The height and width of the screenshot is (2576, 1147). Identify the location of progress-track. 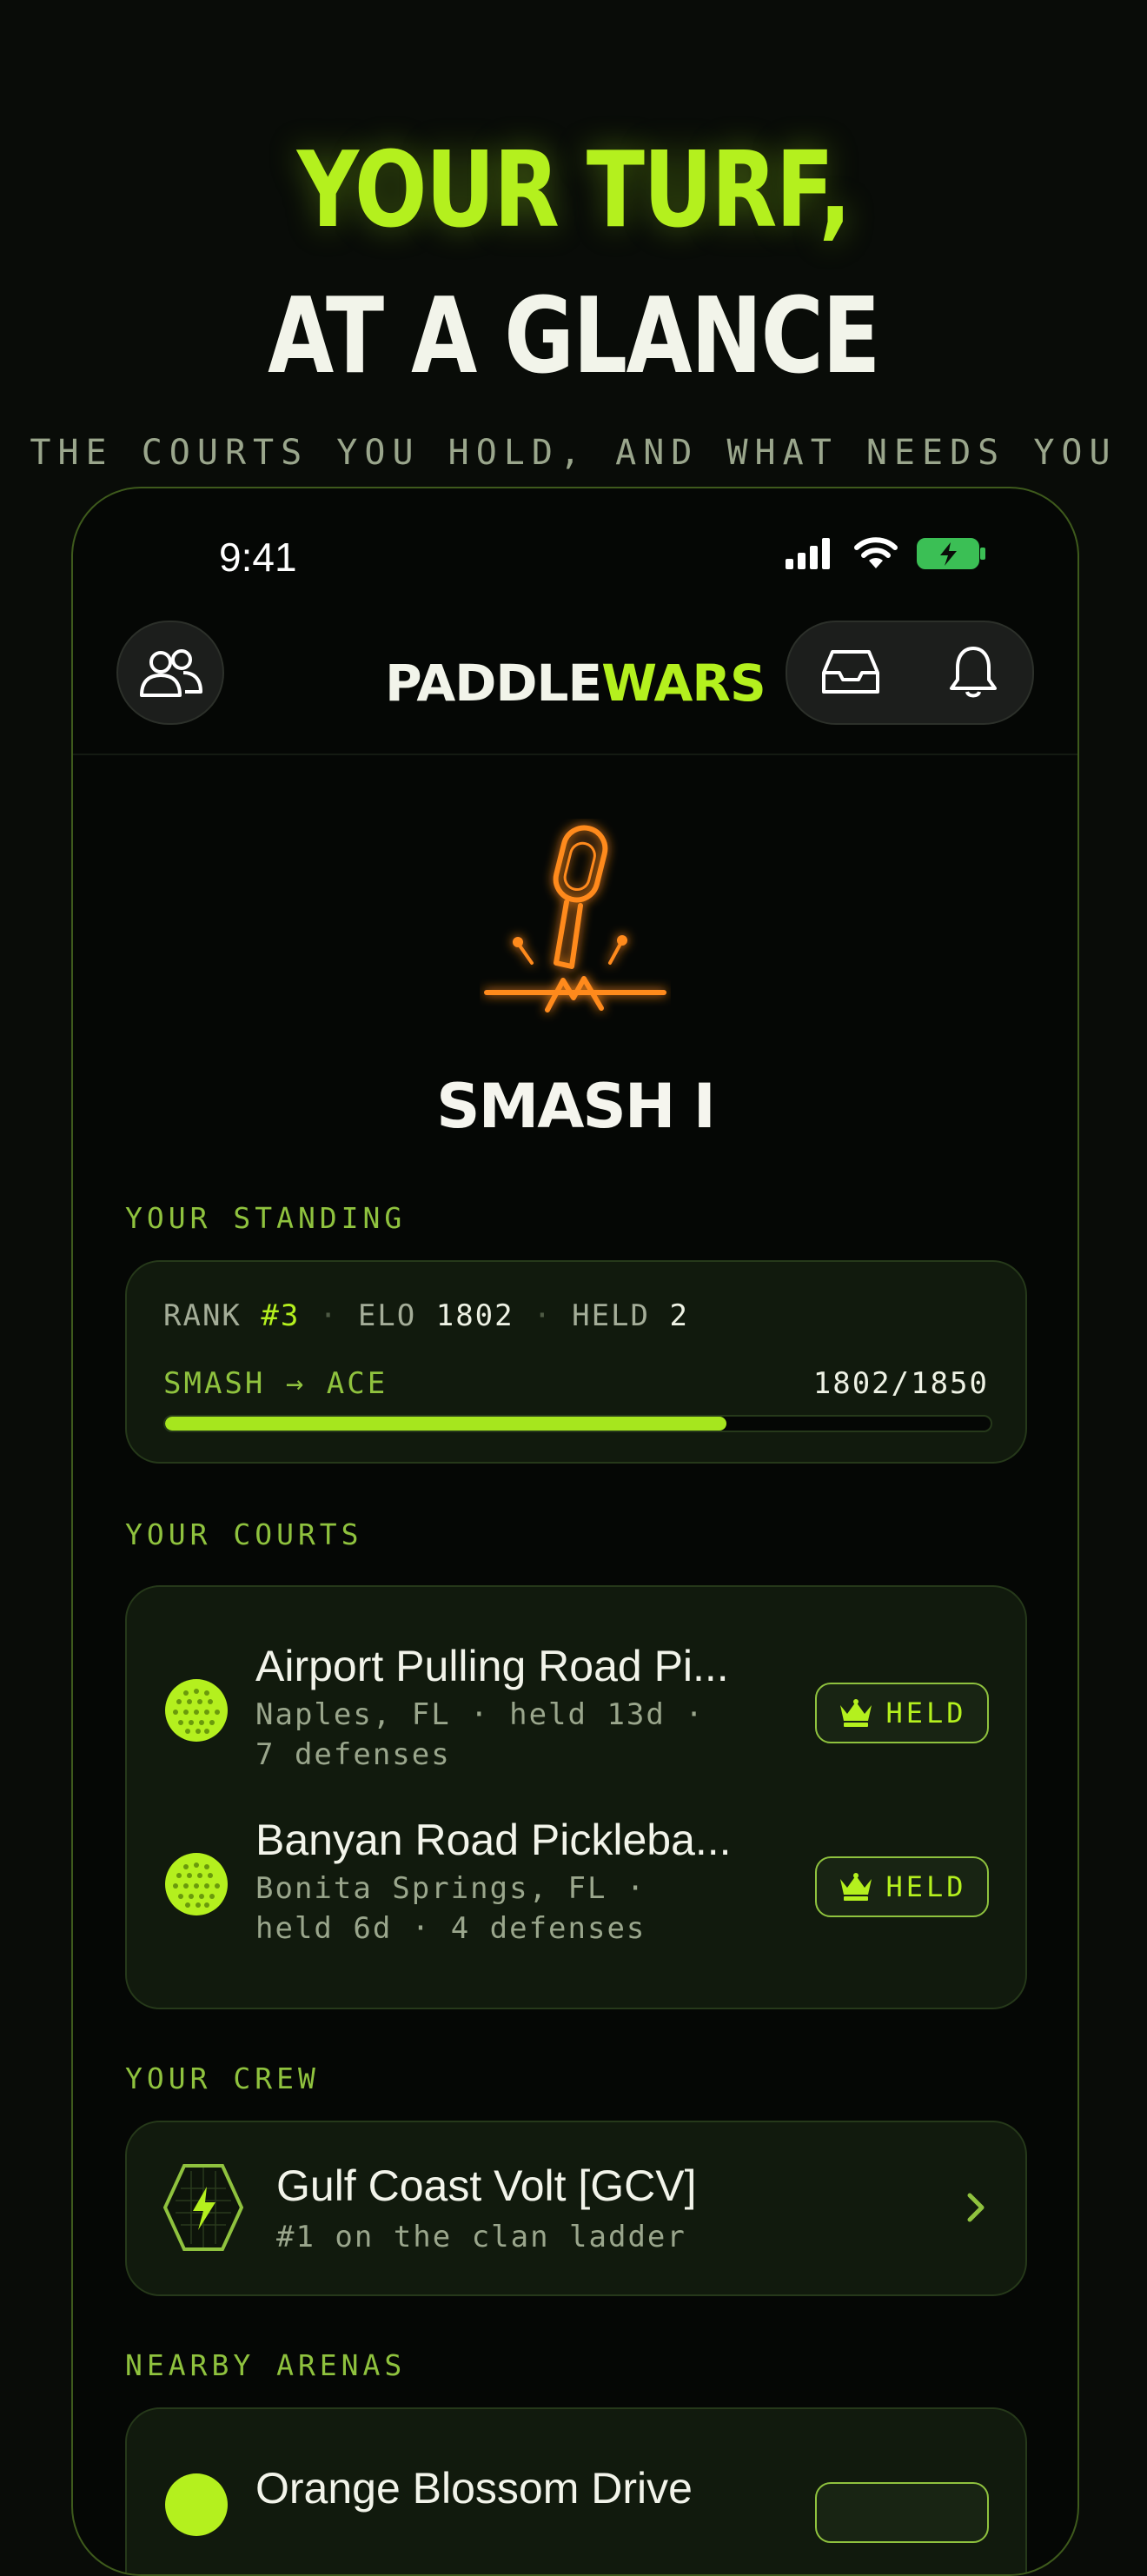
(577, 1423).